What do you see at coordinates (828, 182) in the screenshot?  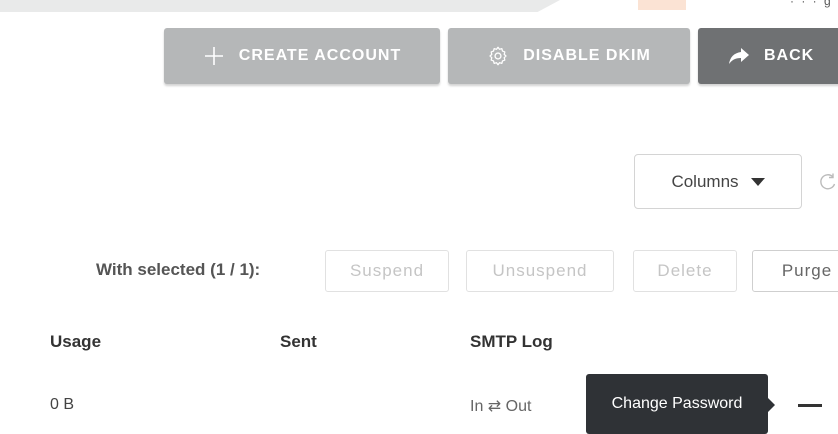 I see `refresh-icon` at bounding box center [828, 182].